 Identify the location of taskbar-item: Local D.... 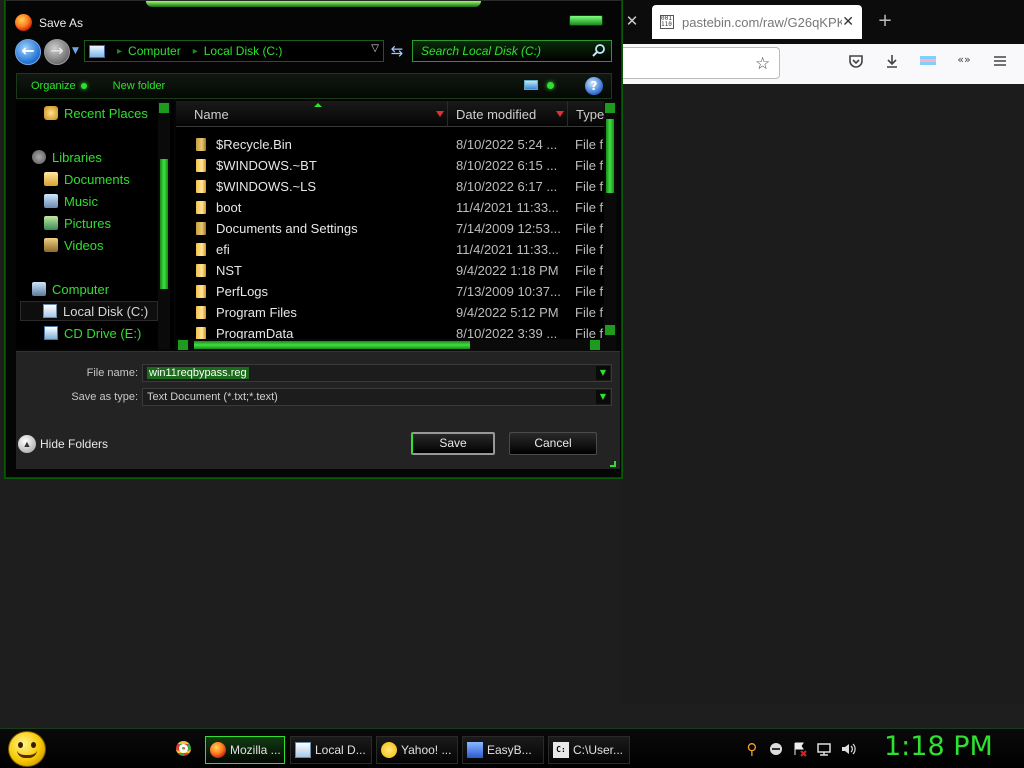
(331, 750).